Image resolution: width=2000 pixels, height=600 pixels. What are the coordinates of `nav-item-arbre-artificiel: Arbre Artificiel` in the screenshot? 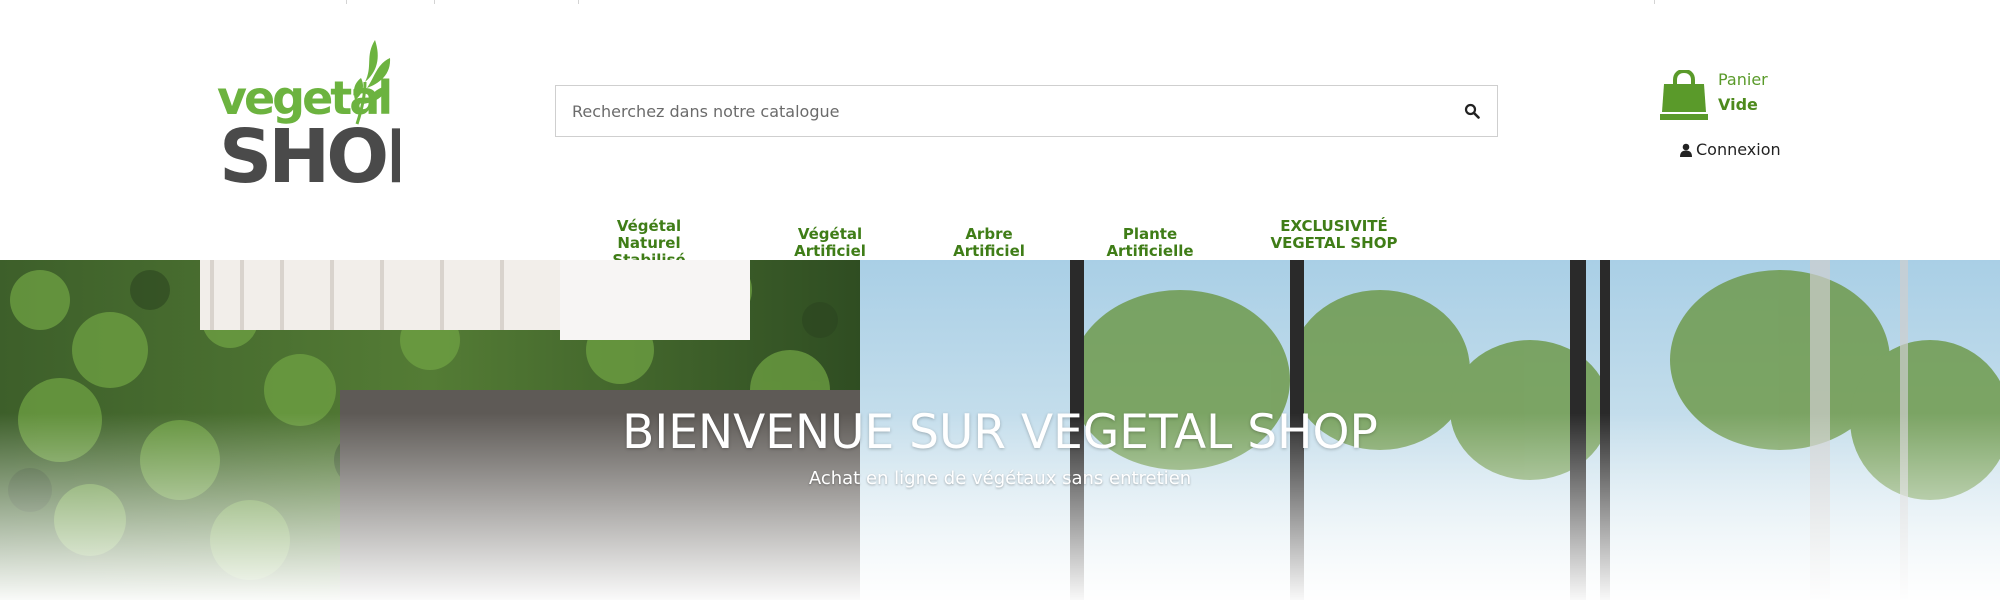 It's located at (989, 243).